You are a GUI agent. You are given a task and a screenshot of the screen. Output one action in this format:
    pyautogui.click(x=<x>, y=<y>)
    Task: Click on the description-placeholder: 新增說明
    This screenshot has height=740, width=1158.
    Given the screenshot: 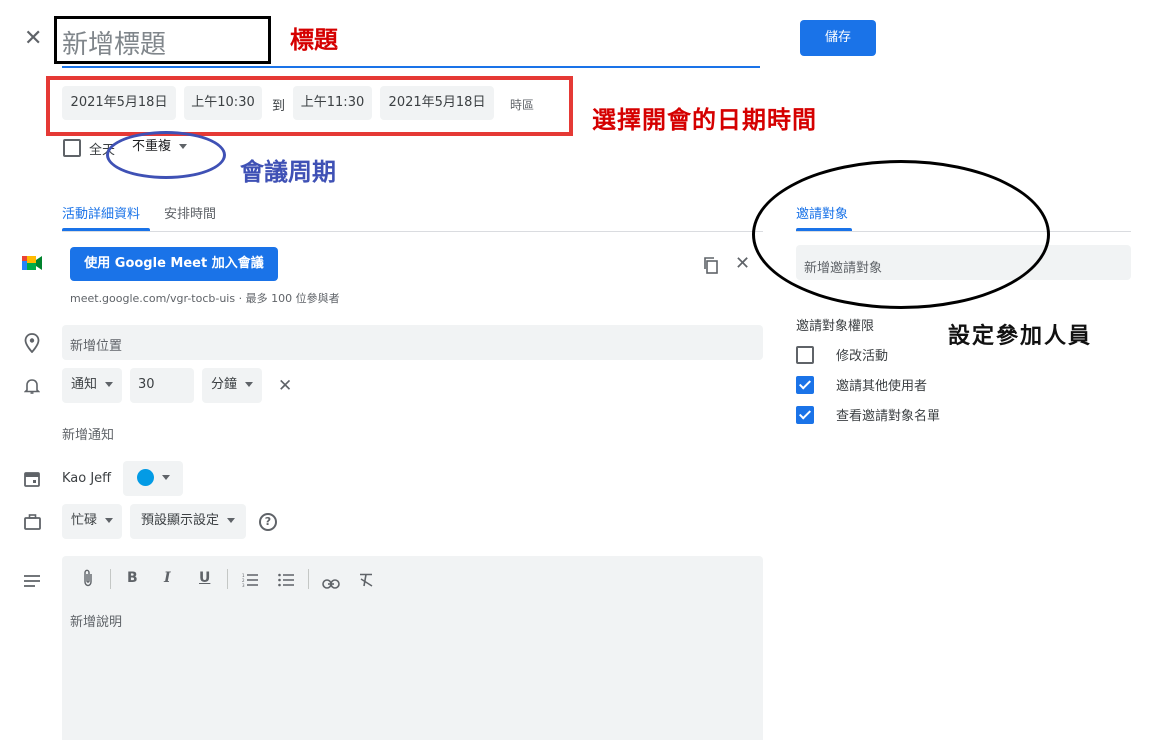 What is the action you would take?
    pyautogui.click(x=96, y=622)
    